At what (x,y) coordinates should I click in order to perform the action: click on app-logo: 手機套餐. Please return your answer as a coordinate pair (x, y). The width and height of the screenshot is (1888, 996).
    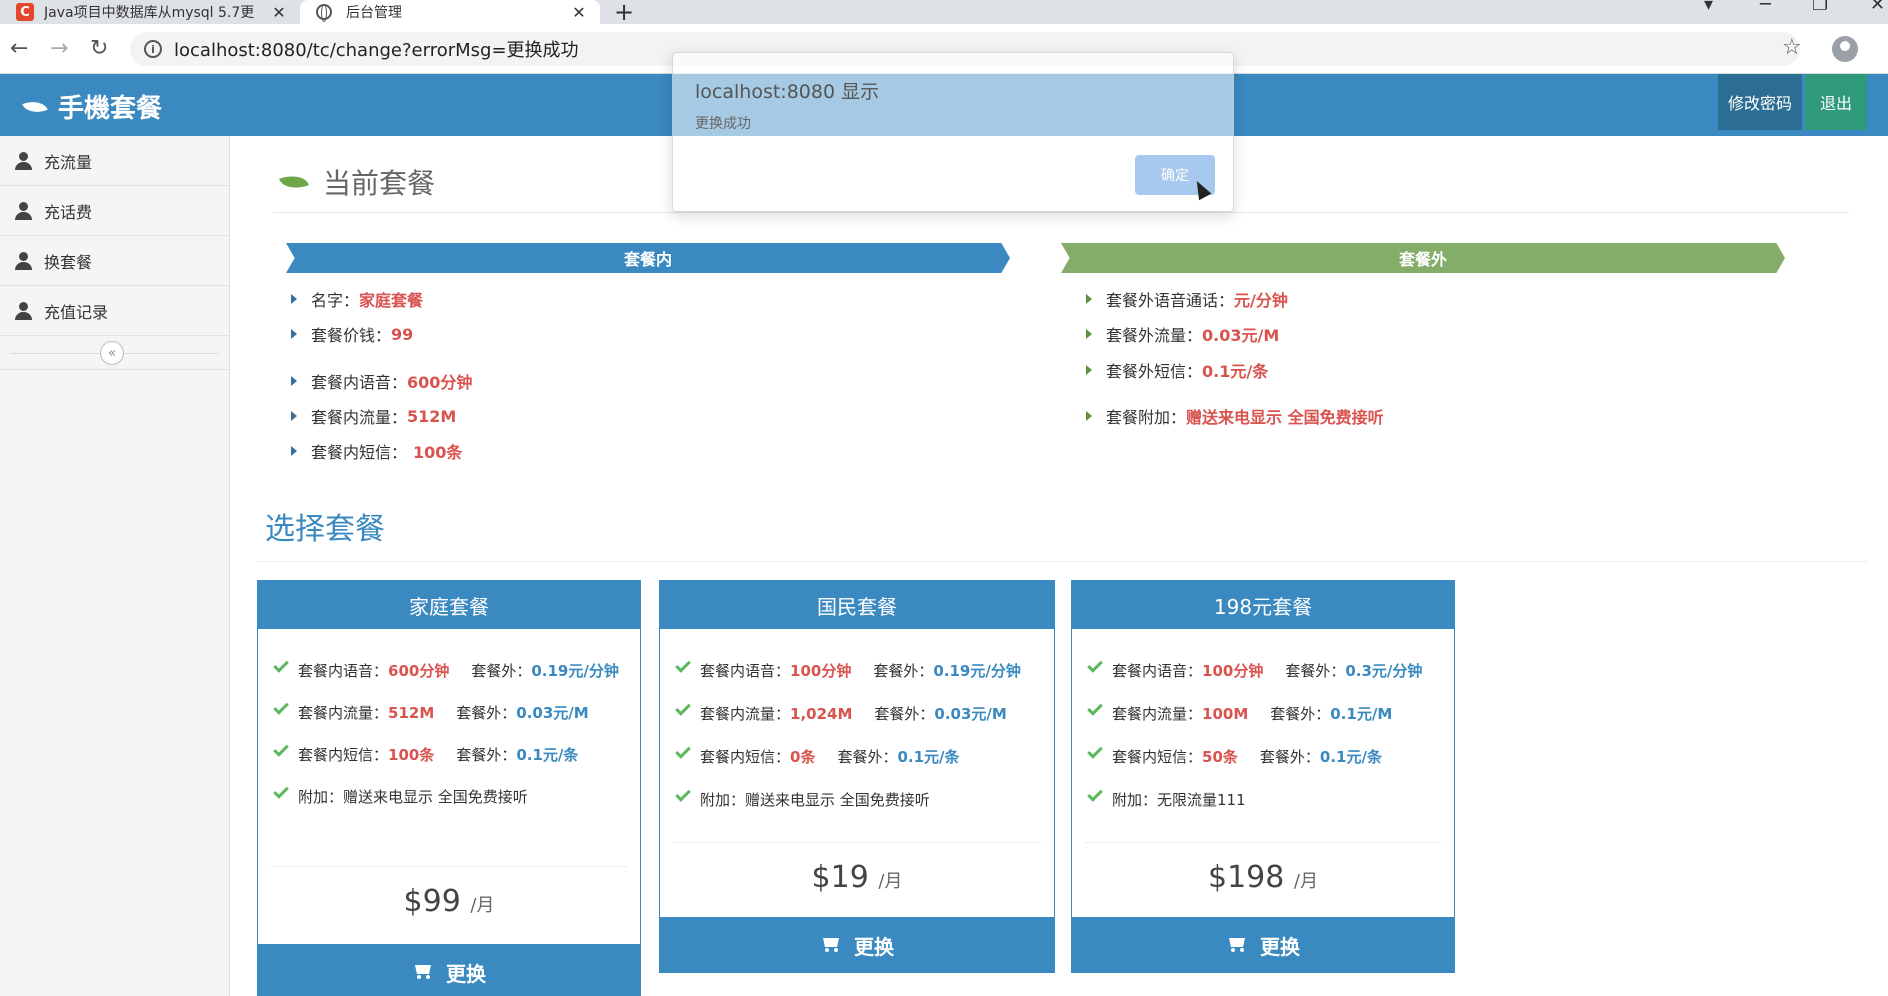
    Looking at the image, I should click on (92, 106).